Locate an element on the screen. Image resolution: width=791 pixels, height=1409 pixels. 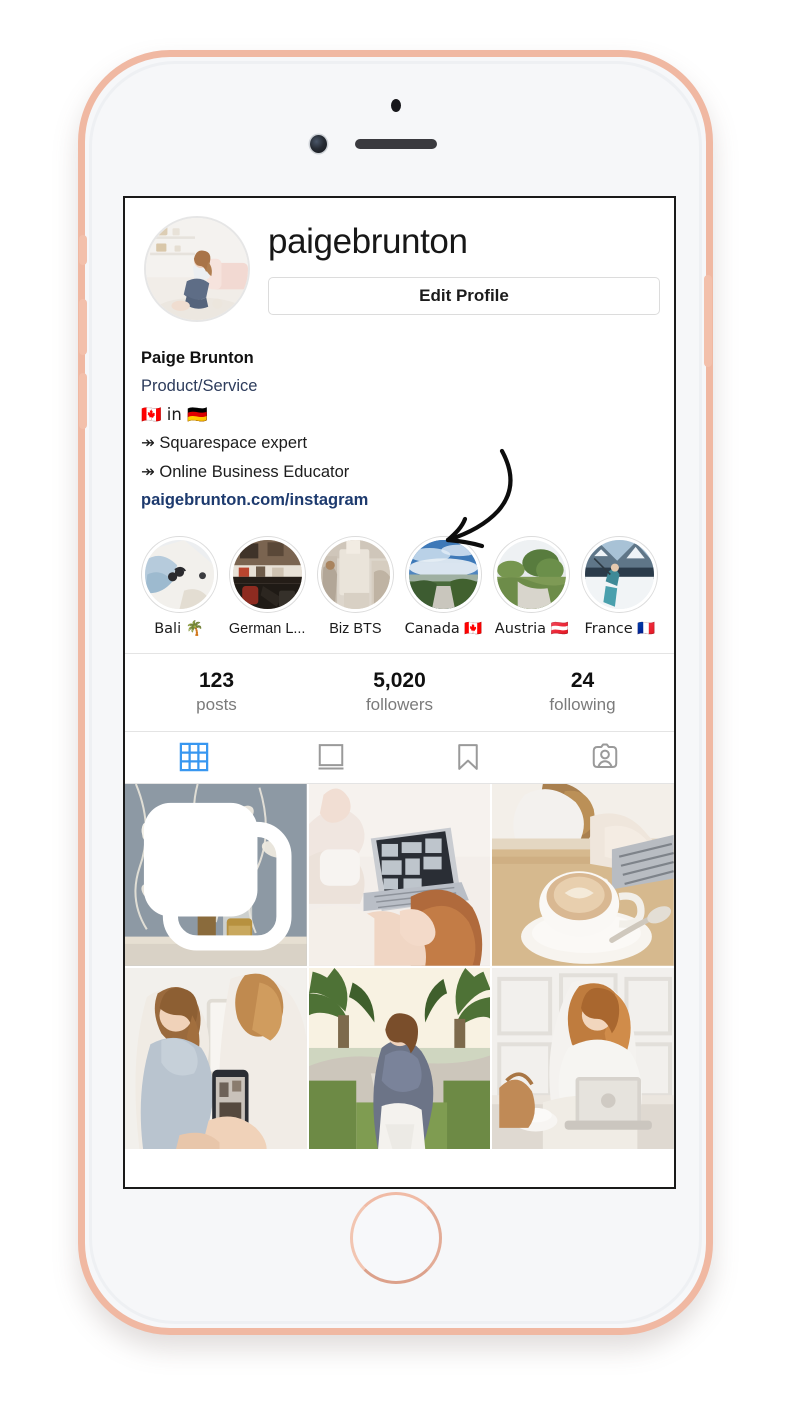
highlight-item: Bali 🌴 is located at coordinates (179, 587).